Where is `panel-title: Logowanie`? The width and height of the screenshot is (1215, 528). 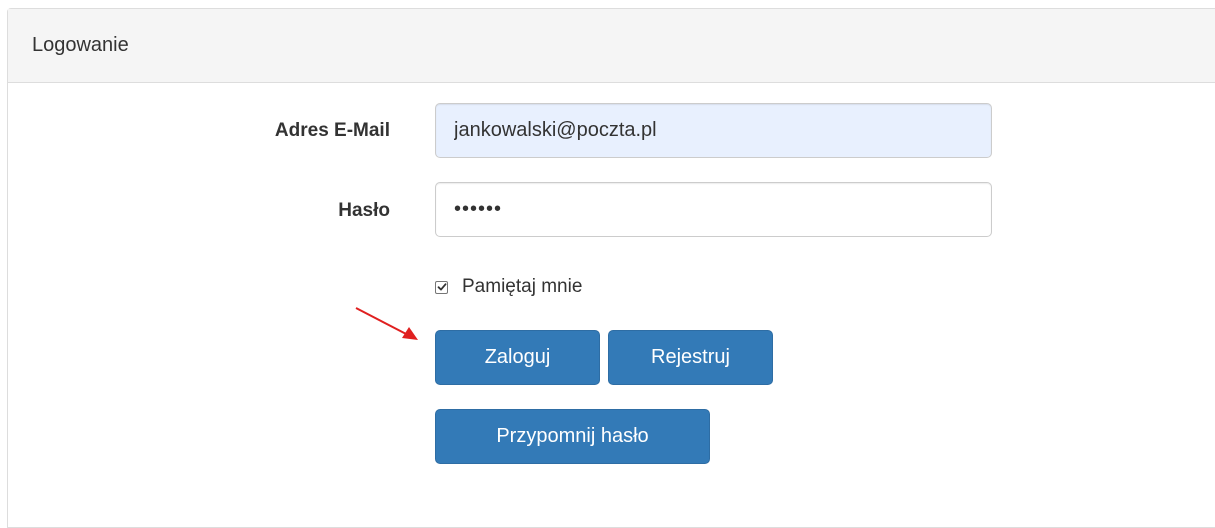
panel-title: Logowanie is located at coordinates (80, 45).